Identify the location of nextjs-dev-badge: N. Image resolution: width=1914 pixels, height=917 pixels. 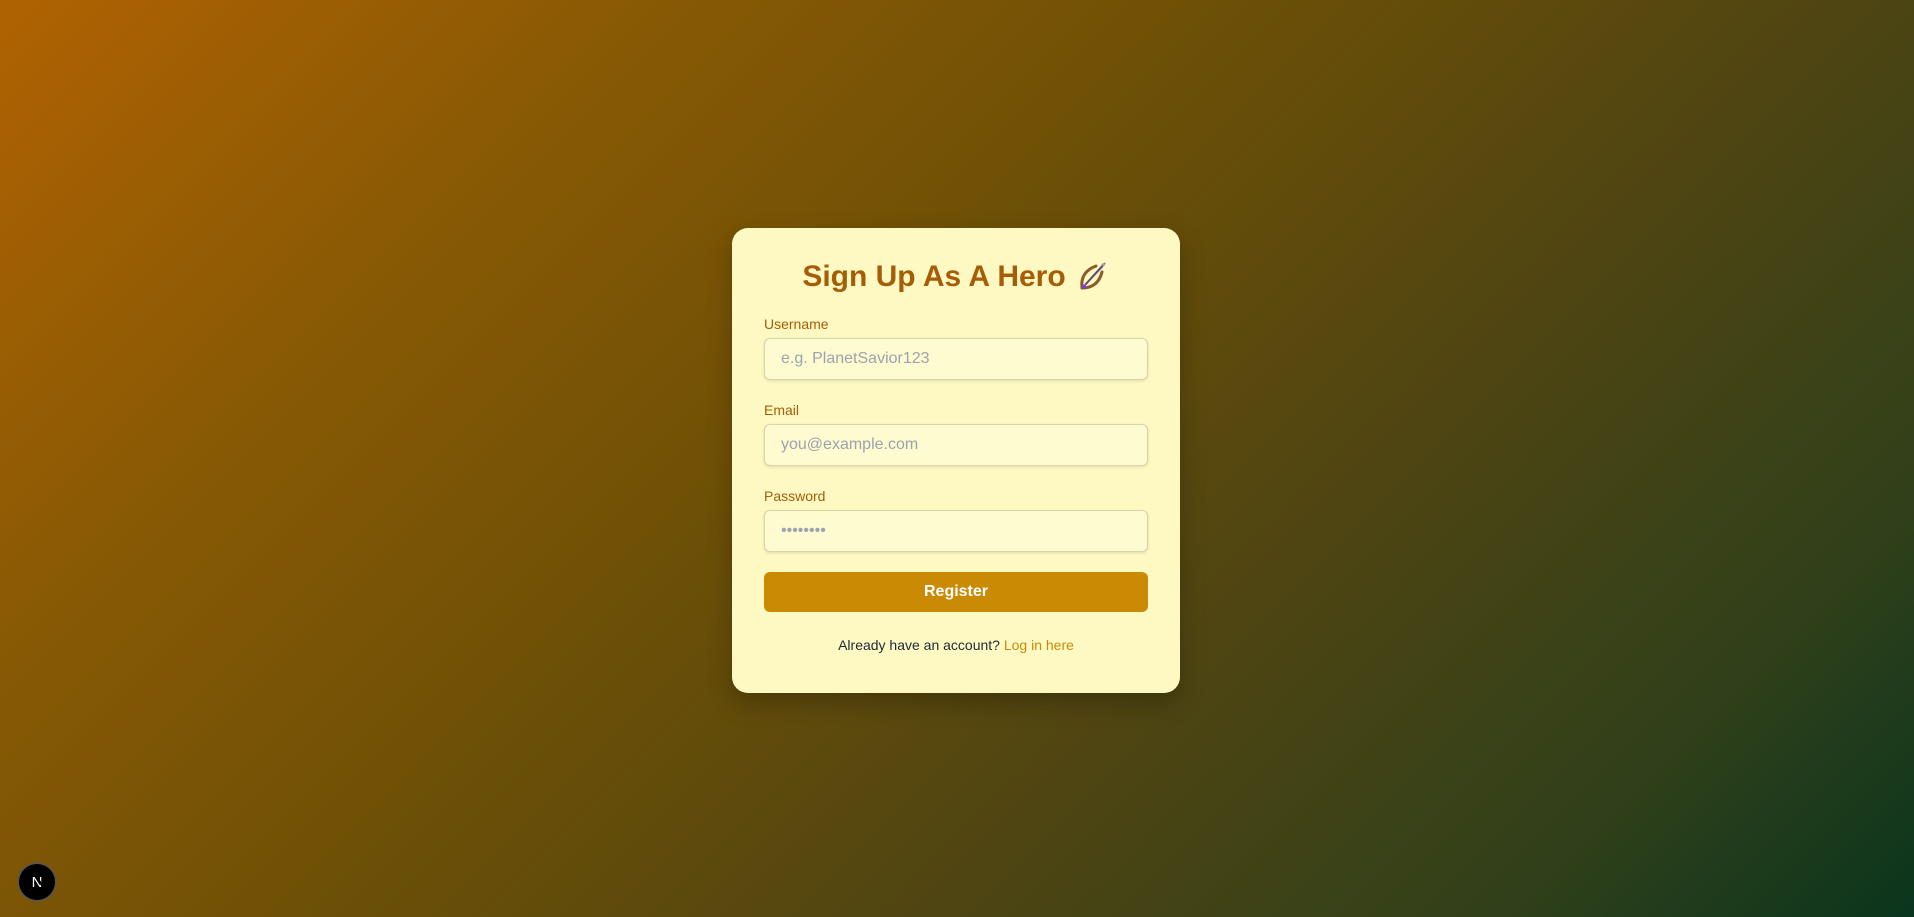
(37, 882).